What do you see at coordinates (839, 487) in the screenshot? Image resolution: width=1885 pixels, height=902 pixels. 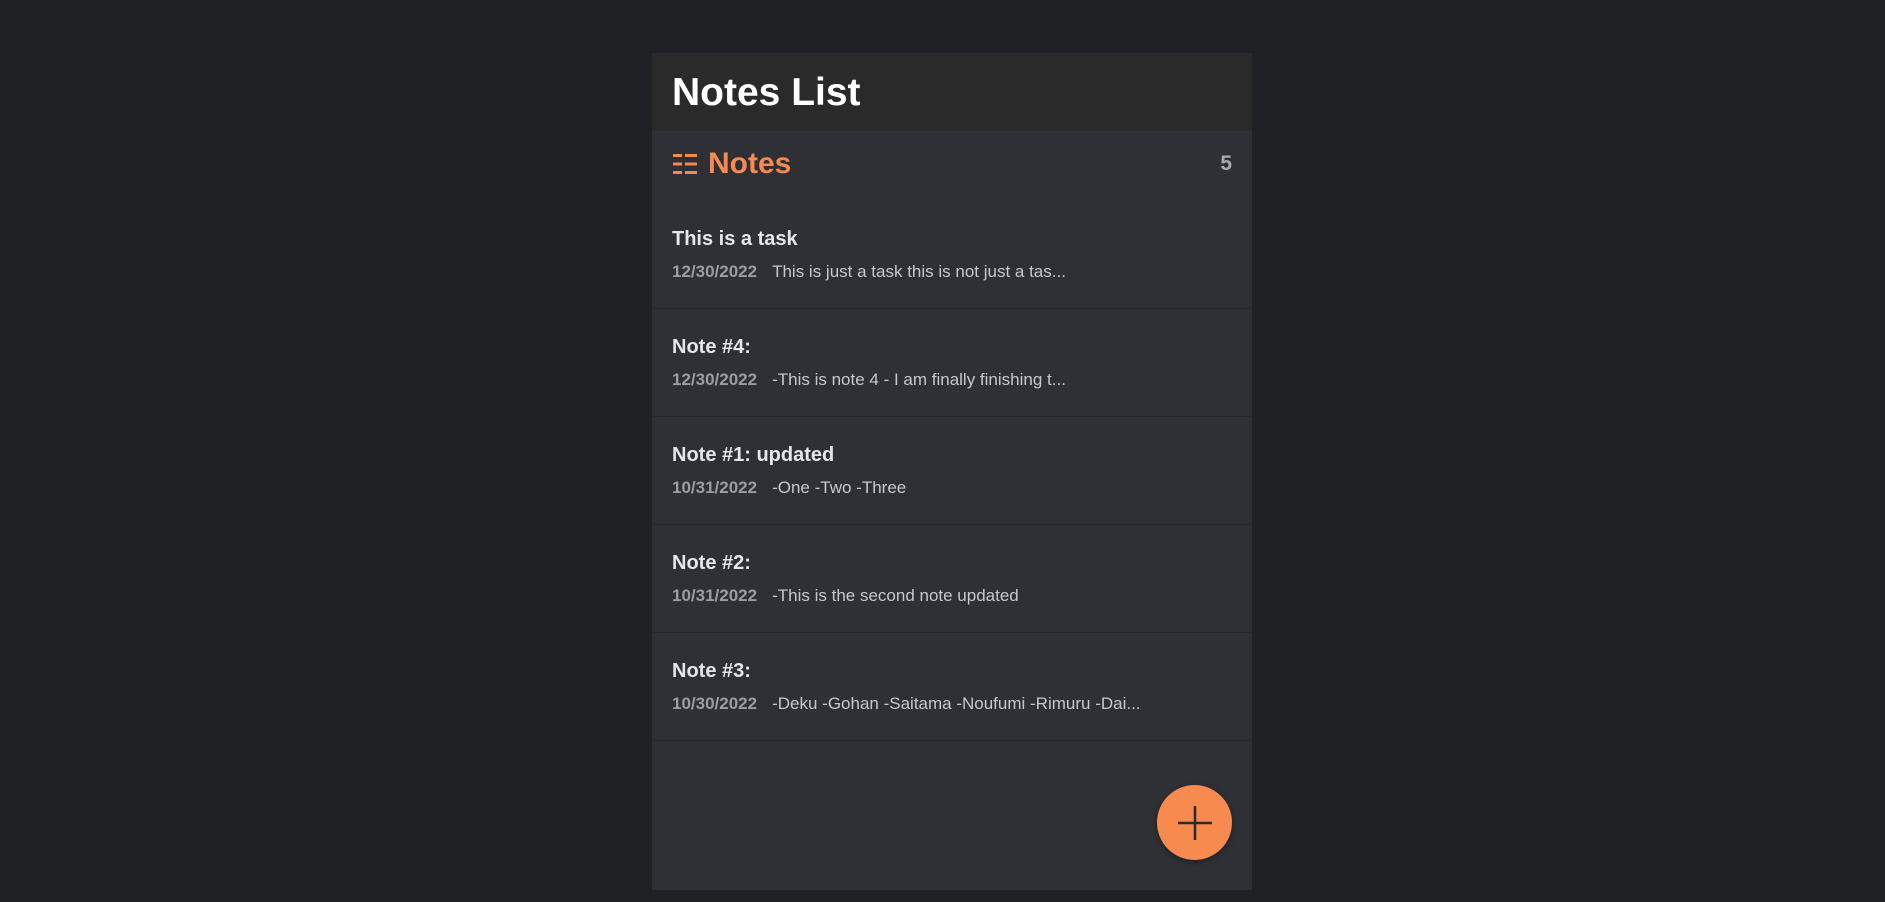 I see `note-preview: -One -Two -Three` at bounding box center [839, 487].